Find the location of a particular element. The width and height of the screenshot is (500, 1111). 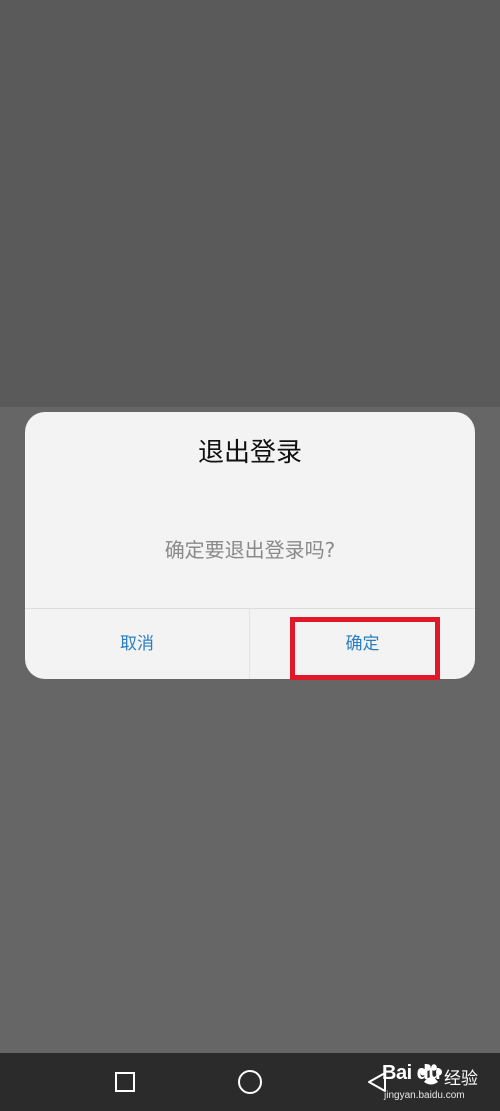

confirm-button: 确定 is located at coordinates (362, 644).